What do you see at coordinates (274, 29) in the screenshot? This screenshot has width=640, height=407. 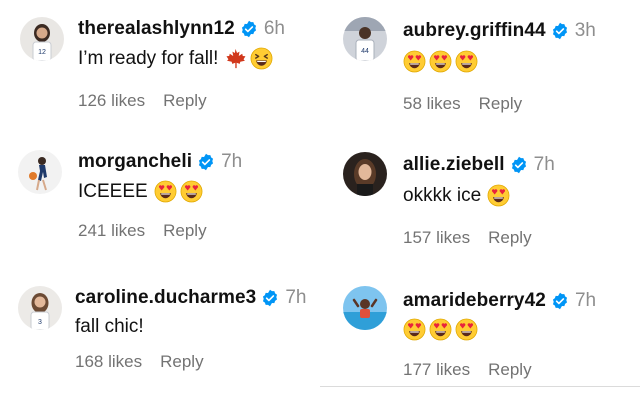 I see `comment-time: 6h` at bounding box center [274, 29].